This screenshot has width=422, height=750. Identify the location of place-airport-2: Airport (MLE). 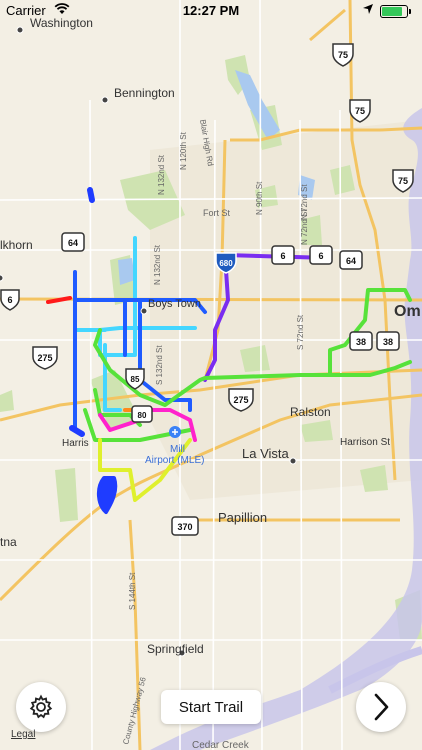
(174, 460).